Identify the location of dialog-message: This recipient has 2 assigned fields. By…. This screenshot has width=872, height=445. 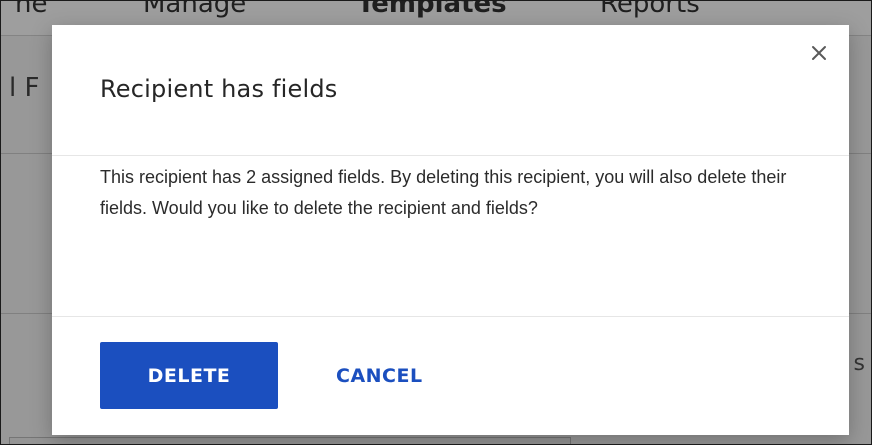
(443, 192).